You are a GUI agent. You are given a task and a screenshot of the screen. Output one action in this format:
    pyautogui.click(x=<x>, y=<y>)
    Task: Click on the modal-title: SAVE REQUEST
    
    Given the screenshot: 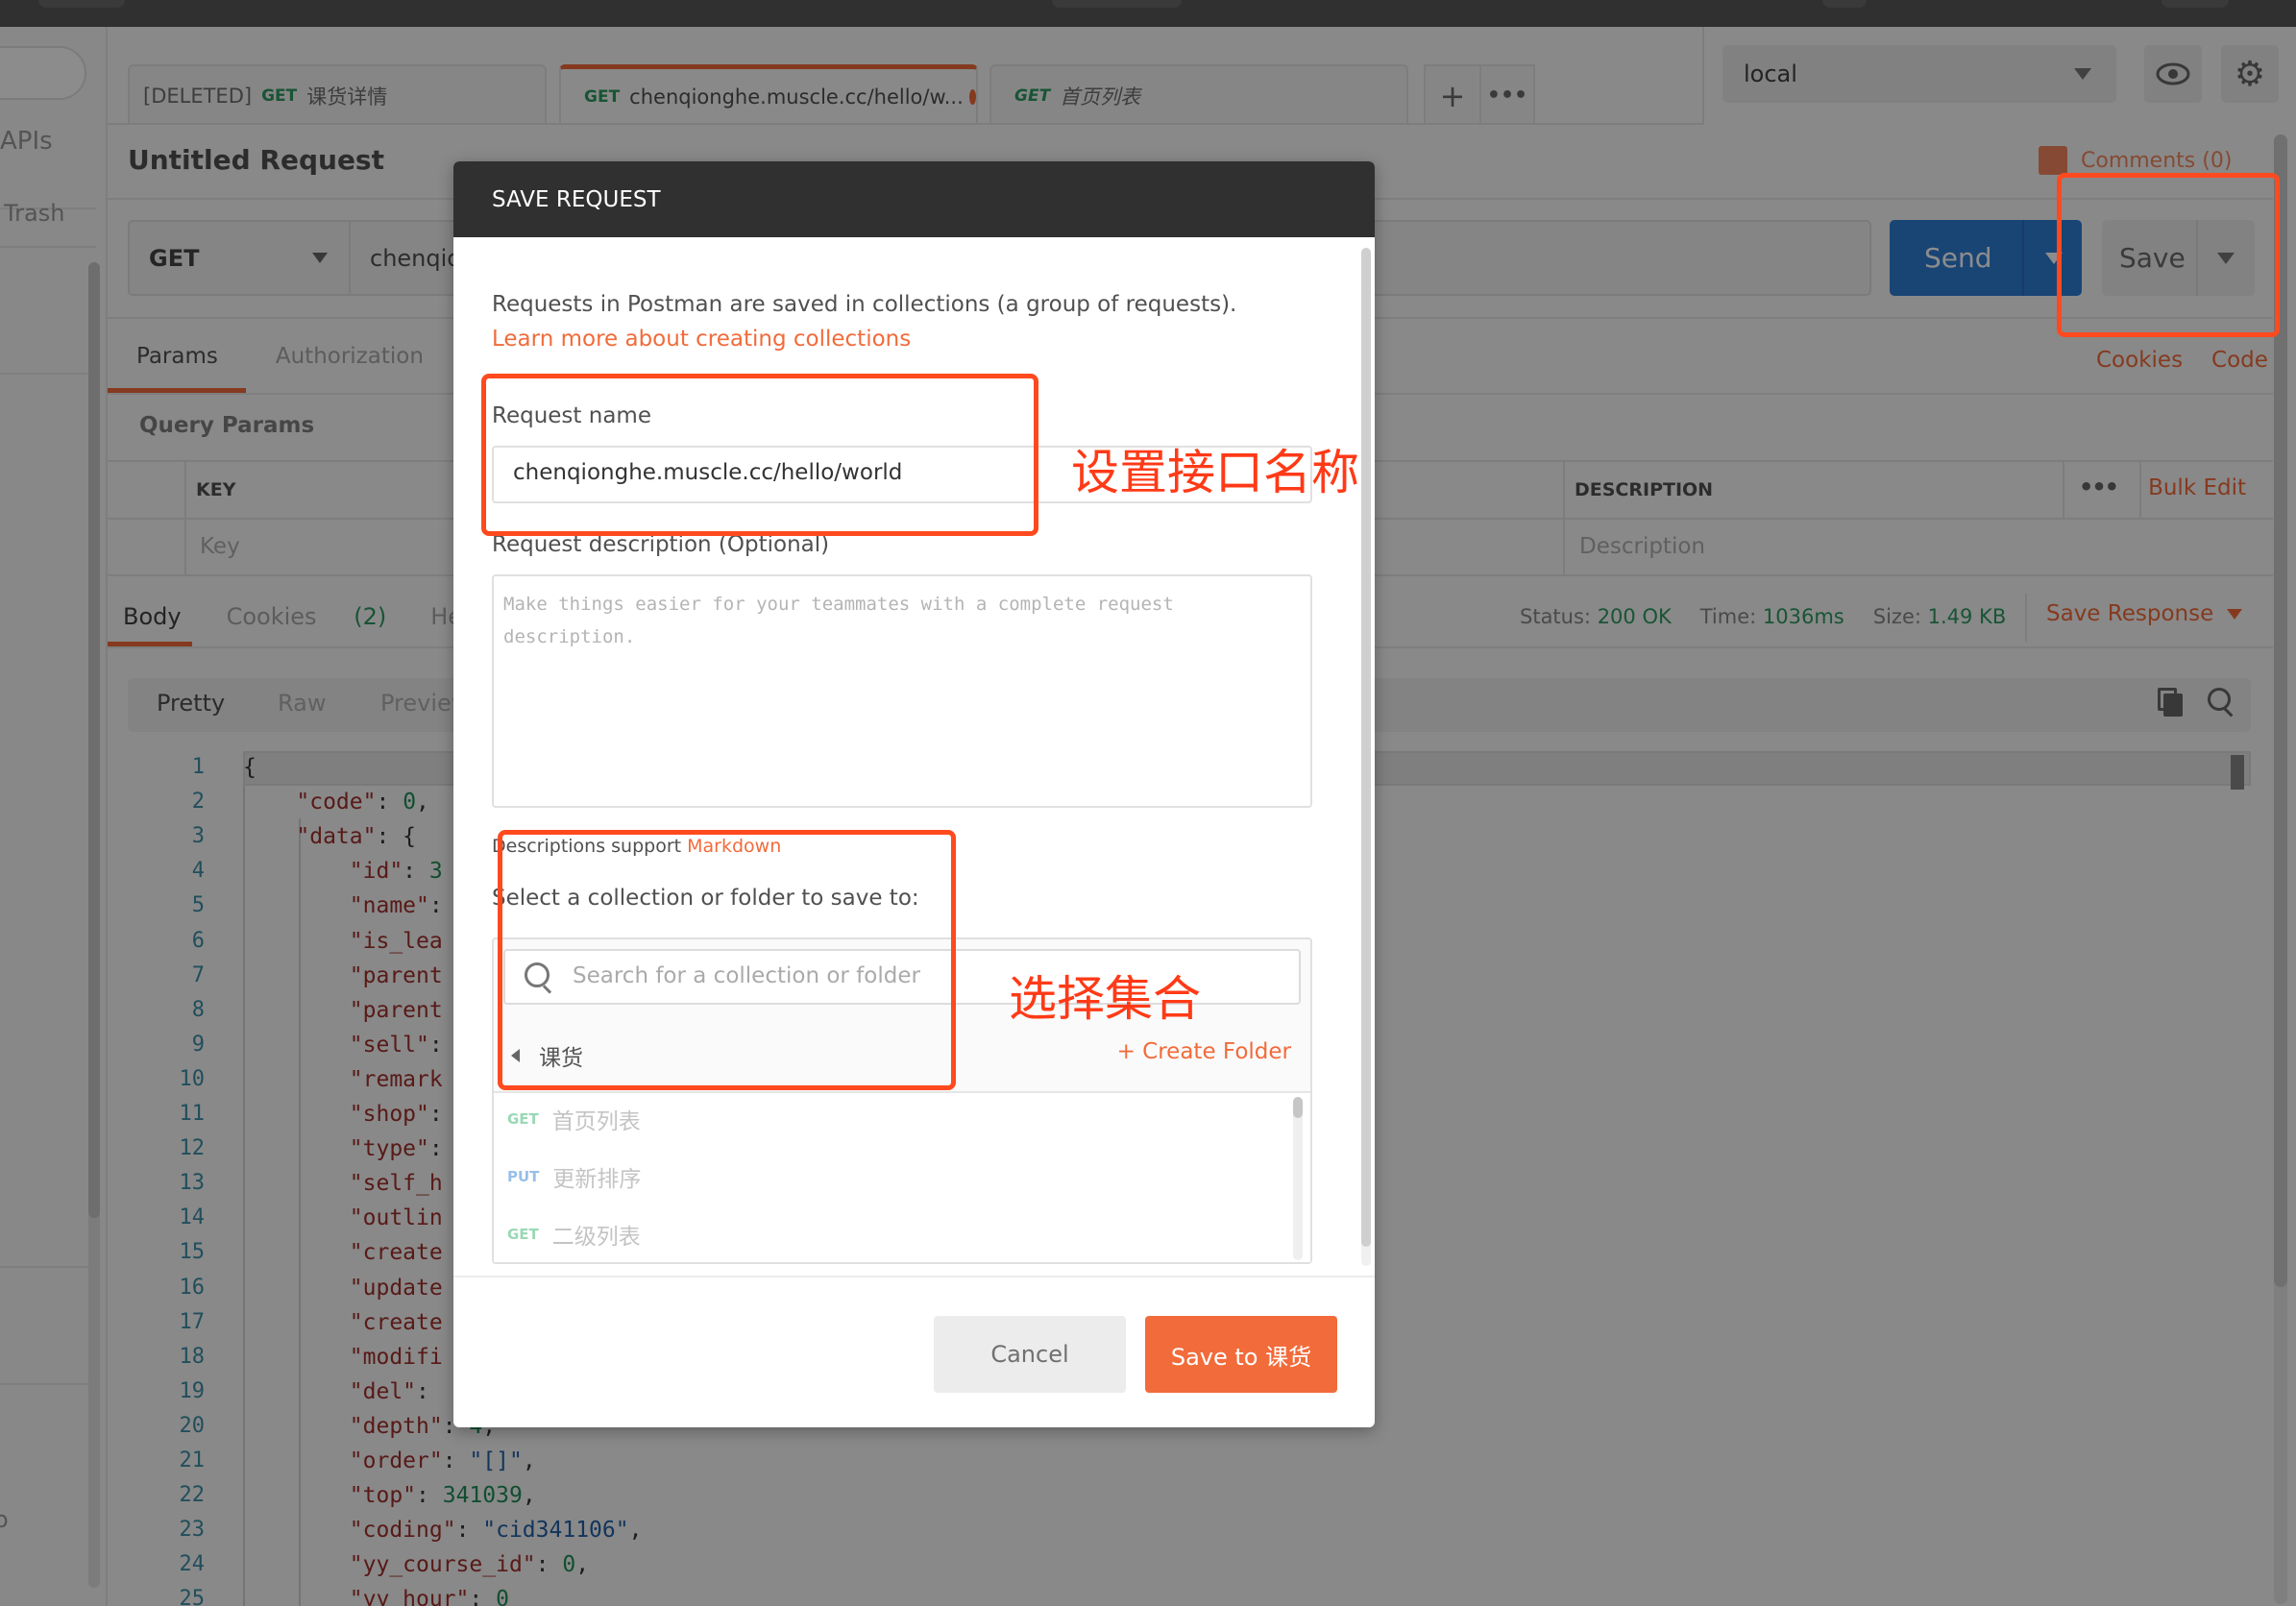 What is the action you would take?
    pyautogui.click(x=576, y=199)
    